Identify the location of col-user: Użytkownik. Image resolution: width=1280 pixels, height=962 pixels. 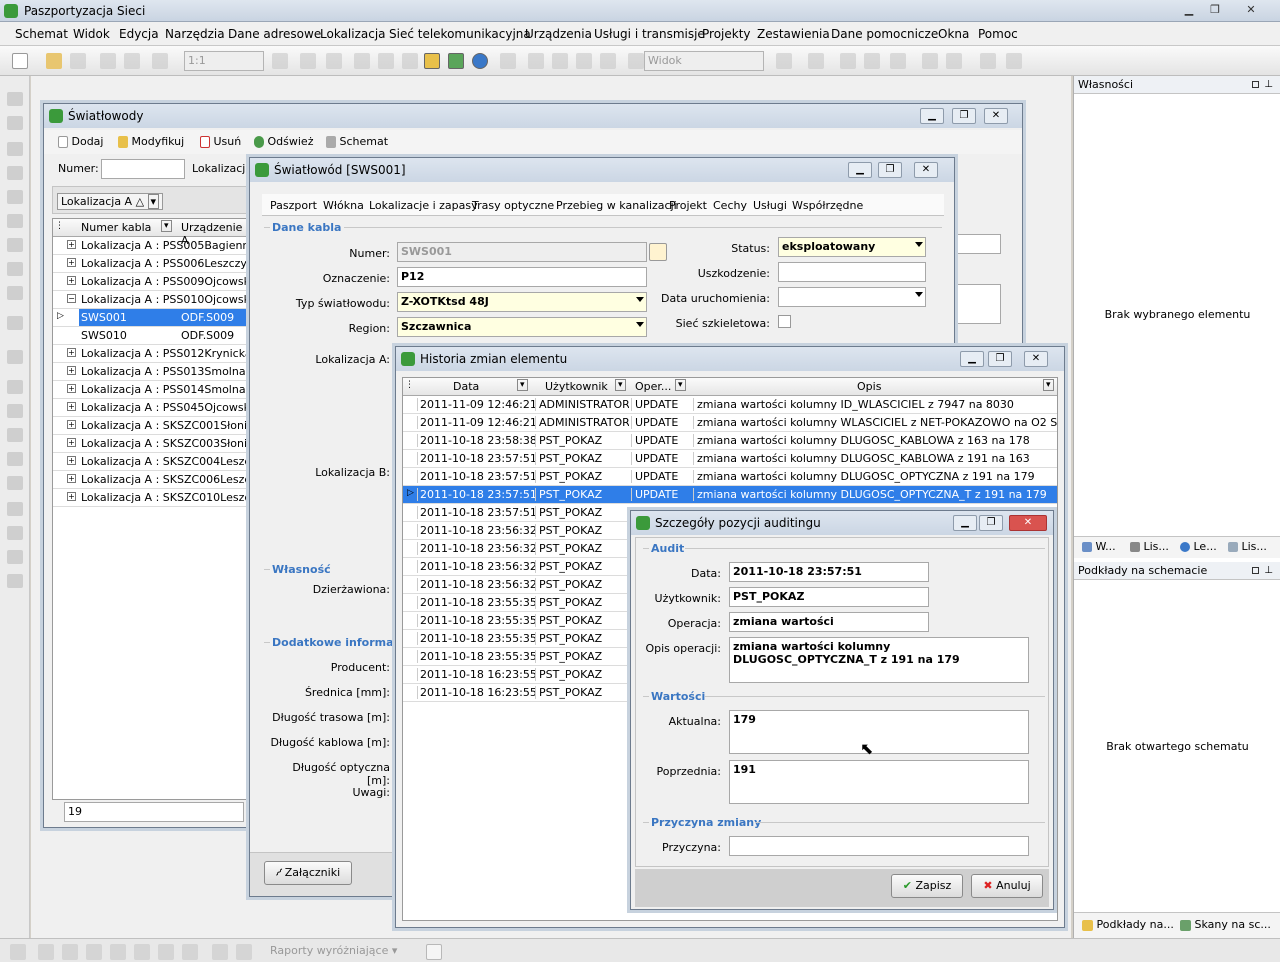
(576, 386).